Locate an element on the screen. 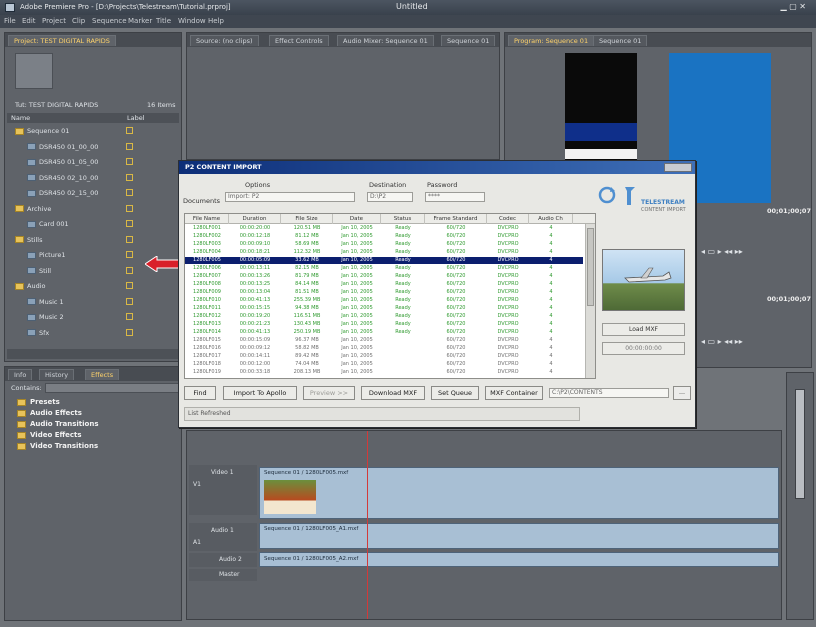 This screenshot has height=627, width=816. menu-title: Title is located at coordinates (163, 21).